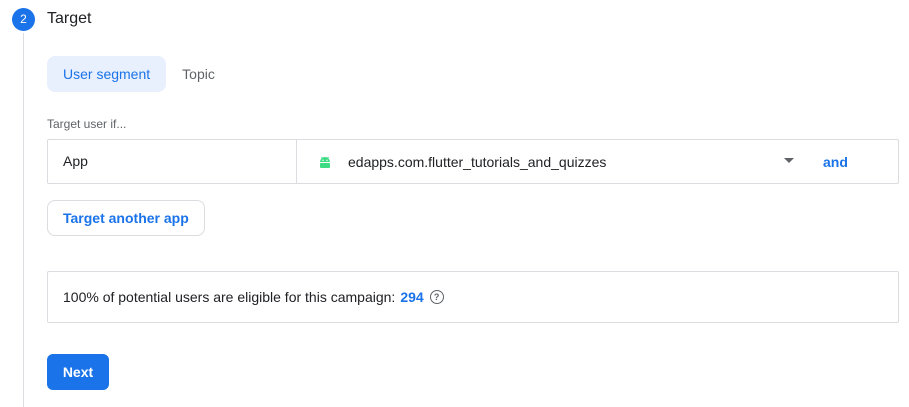 The image size is (909, 407). I want to click on app-select-dropdown: edapps.com.flutter_tutorials_and_quizzes, so click(549, 161).